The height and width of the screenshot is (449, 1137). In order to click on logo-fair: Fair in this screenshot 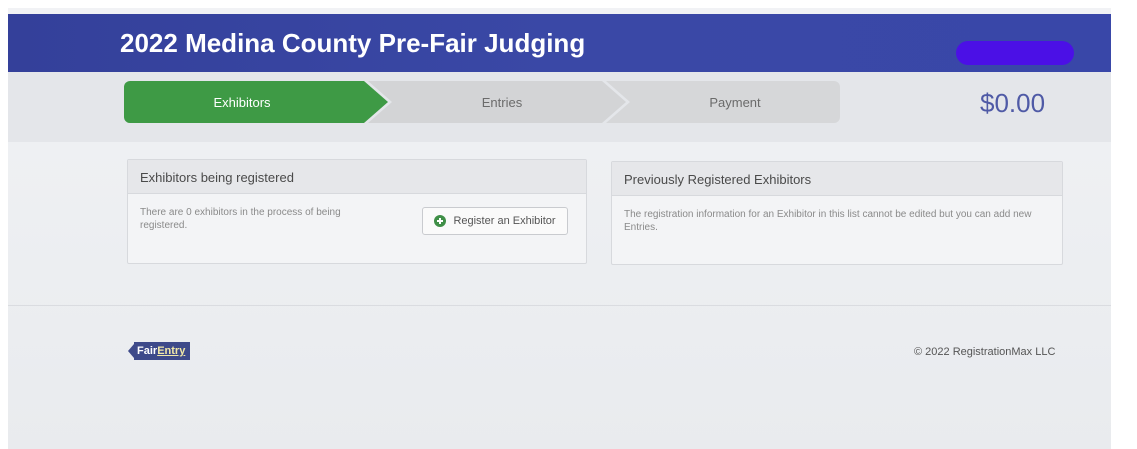, I will do `click(147, 351)`.